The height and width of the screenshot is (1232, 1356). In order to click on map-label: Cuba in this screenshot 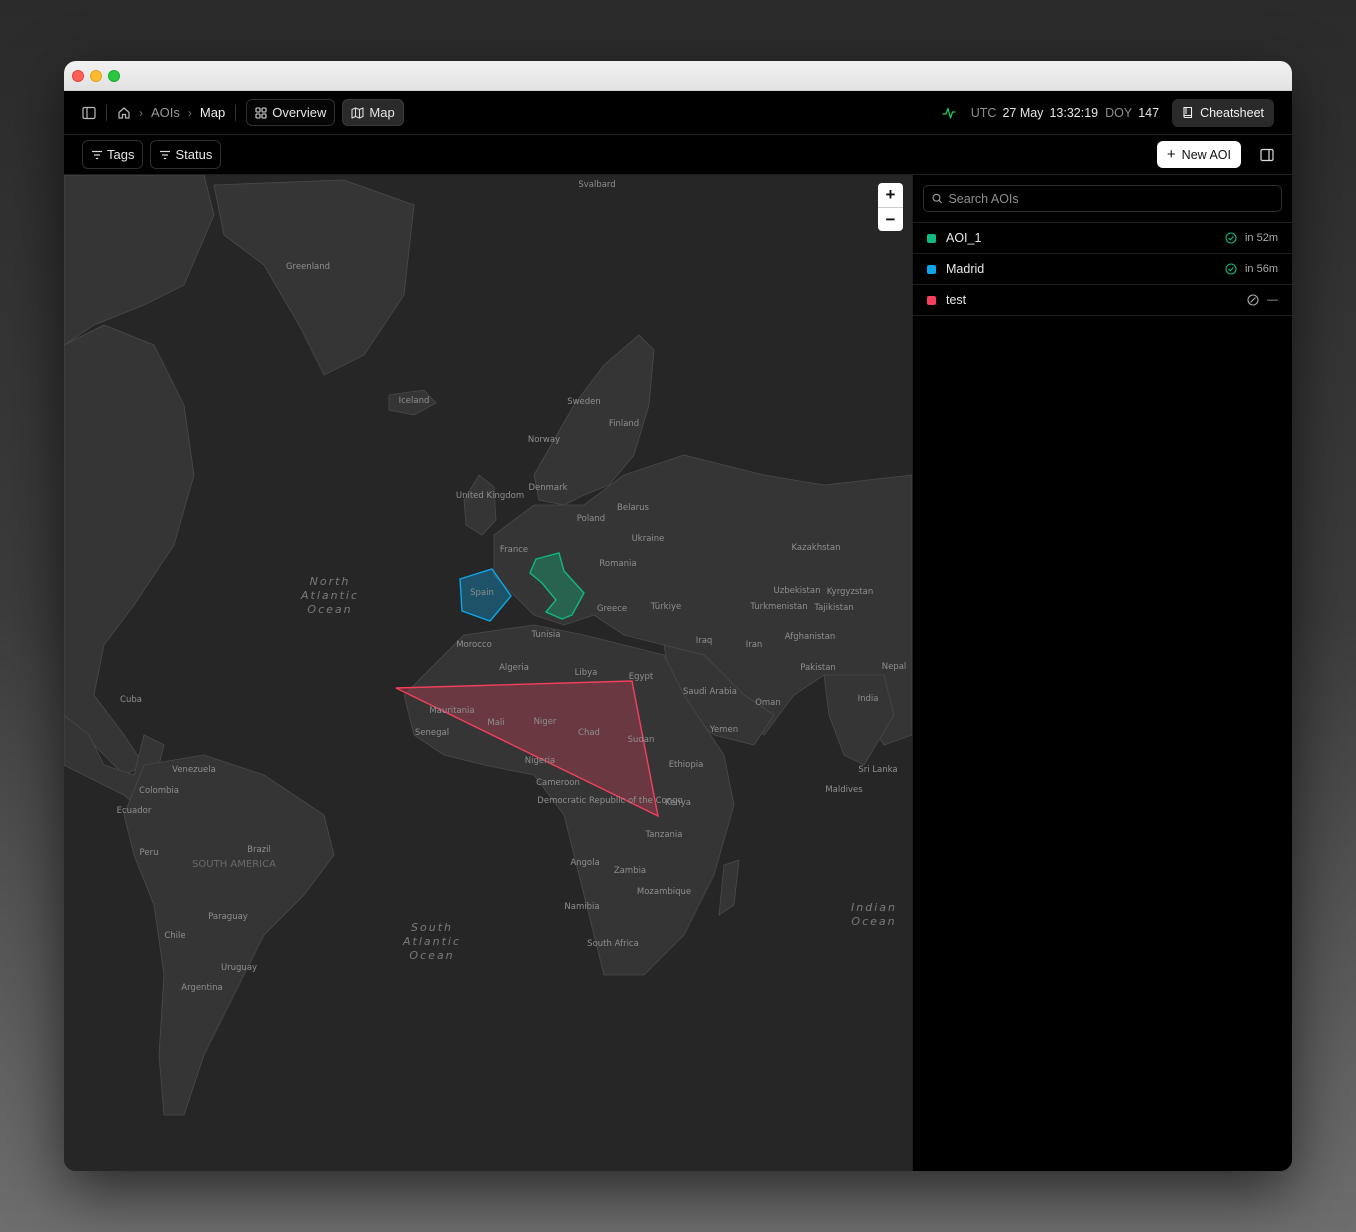, I will do `click(131, 700)`.